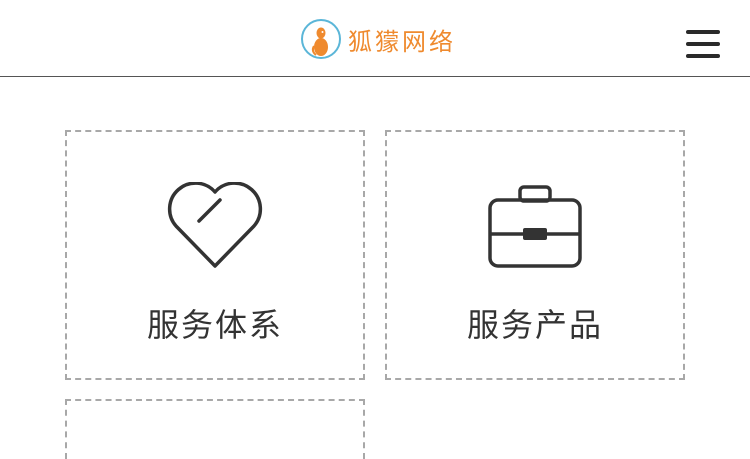 This screenshot has width=750, height=459. Describe the element at coordinates (534, 325) in the screenshot. I see `card-label: 服务产品` at that location.